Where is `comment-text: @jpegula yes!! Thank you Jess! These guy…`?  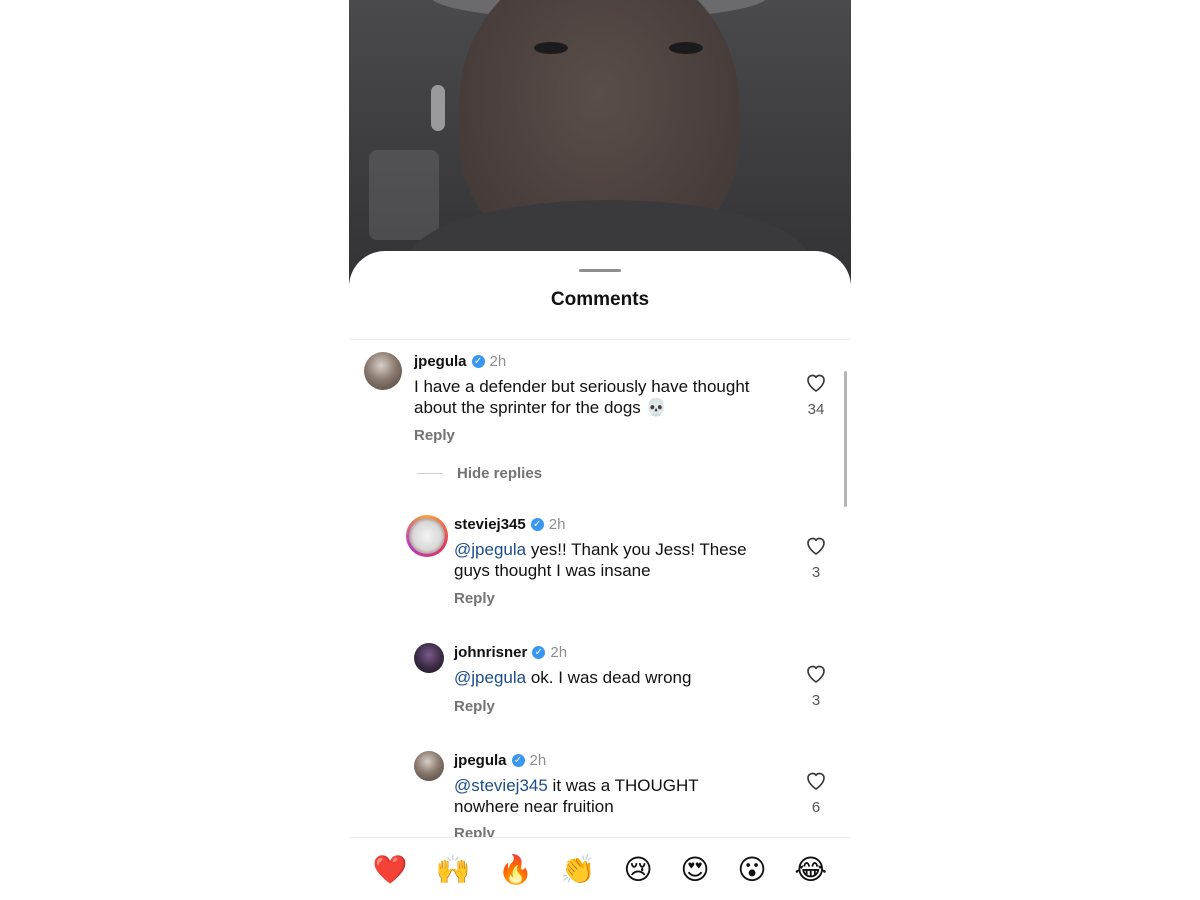
comment-text: @jpegula yes!! Thank you Jess! These guy… is located at coordinates (619, 560).